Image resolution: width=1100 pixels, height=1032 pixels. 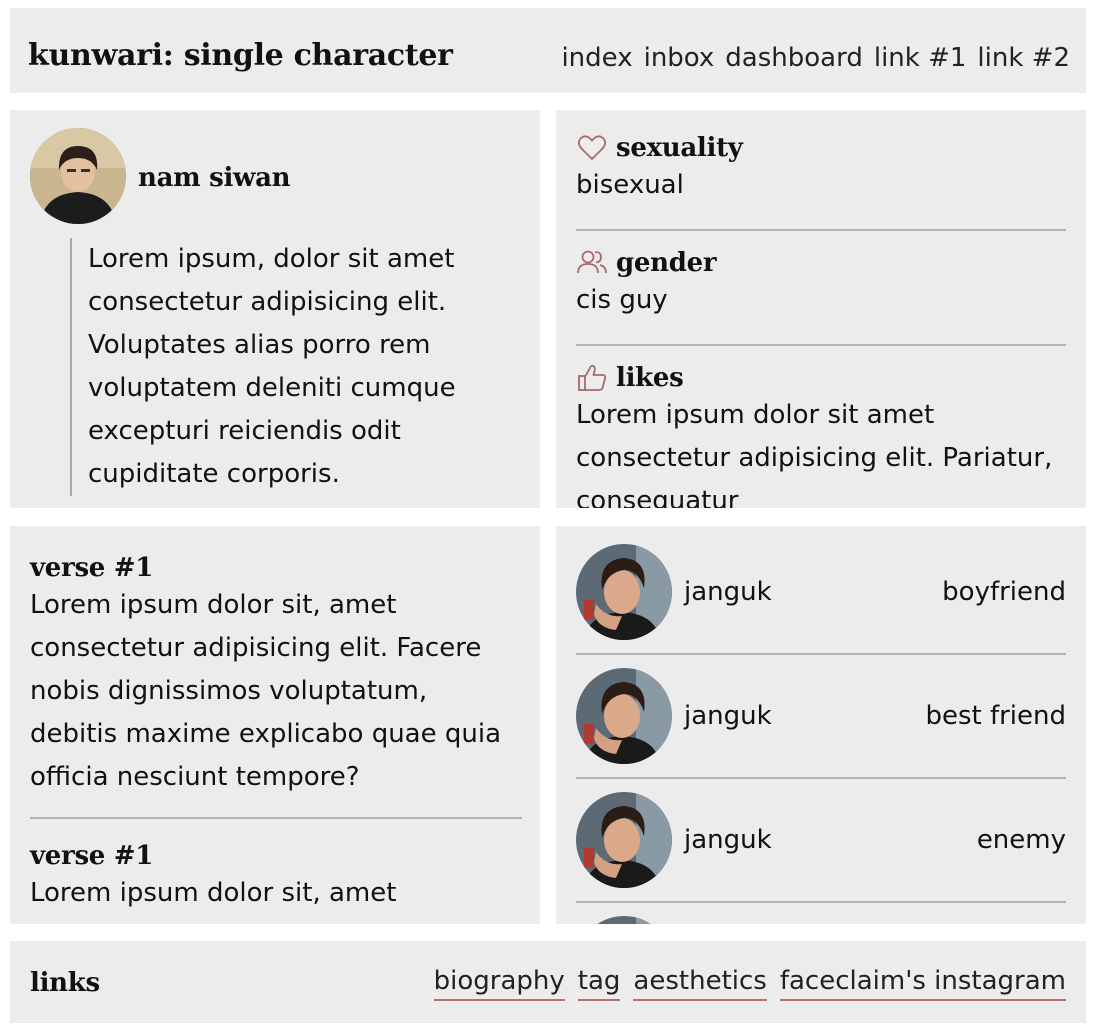 I want to click on links-title: links, so click(x=65, y=983).